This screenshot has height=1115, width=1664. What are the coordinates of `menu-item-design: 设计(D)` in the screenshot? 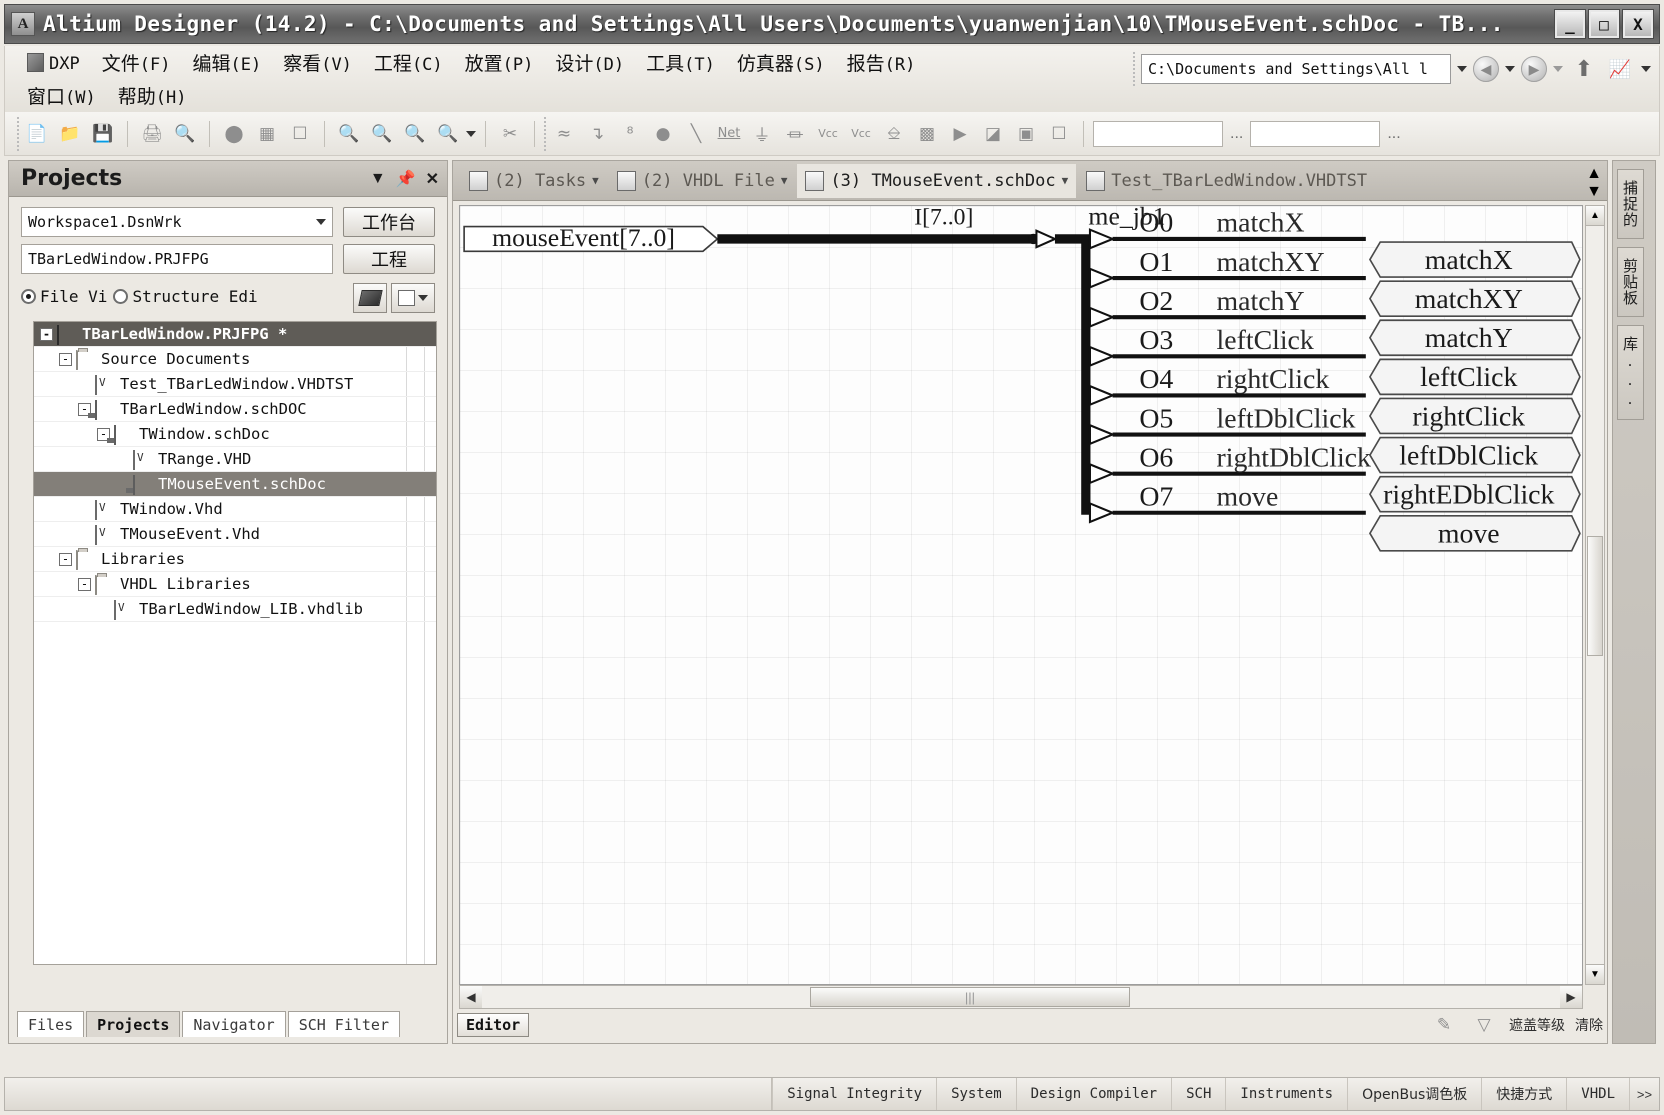 It's located at (589, 62).